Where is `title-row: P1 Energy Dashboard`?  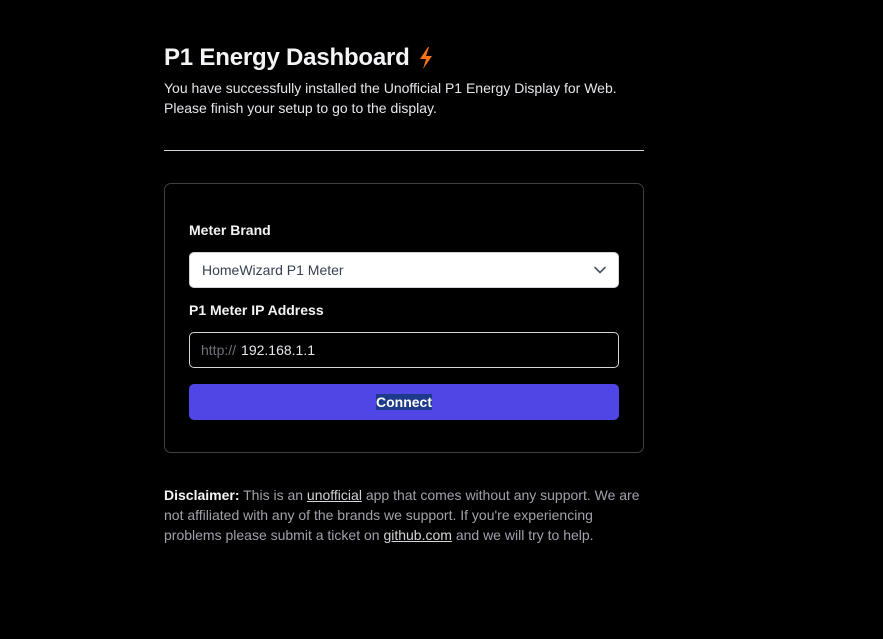 title-row: P1 Energy Dashboard is located at coordinates (404, 58).